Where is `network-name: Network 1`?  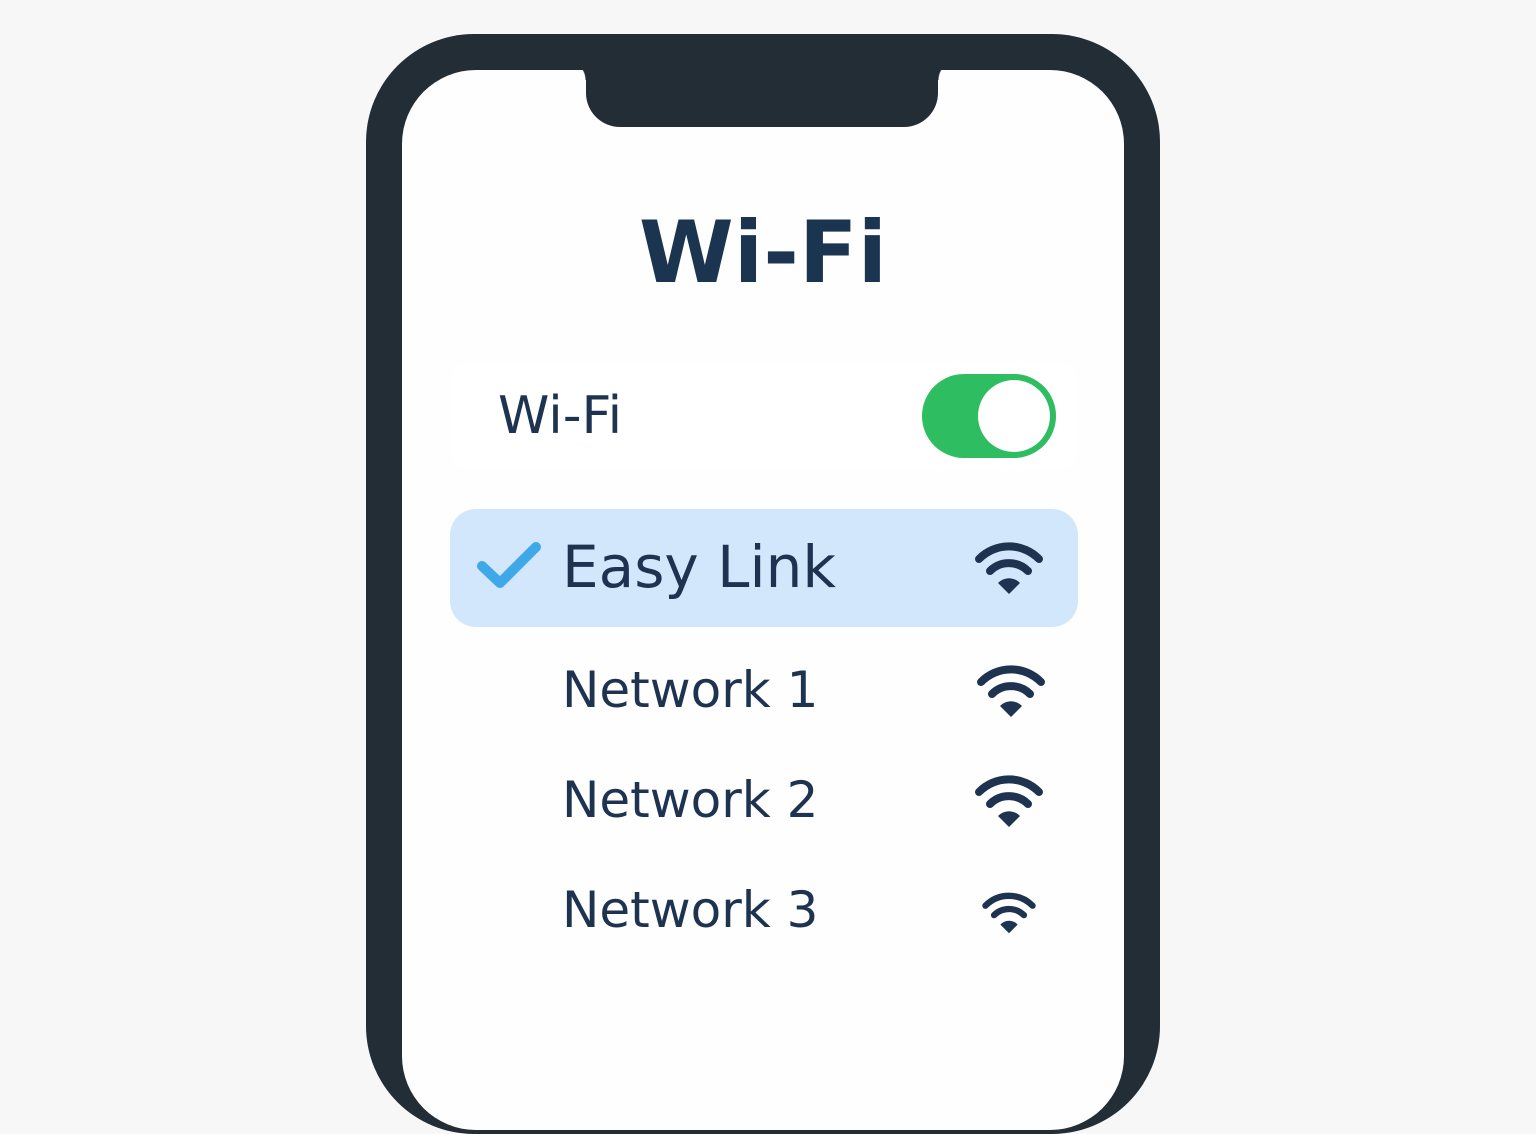 network-name: Network 1 is located at coordinates (690, 690).